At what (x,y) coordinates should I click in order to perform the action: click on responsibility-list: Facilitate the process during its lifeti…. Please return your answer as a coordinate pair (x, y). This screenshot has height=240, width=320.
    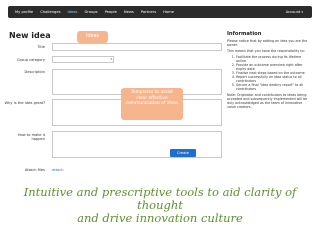
    Looking at the image, I should click on (268, 73).